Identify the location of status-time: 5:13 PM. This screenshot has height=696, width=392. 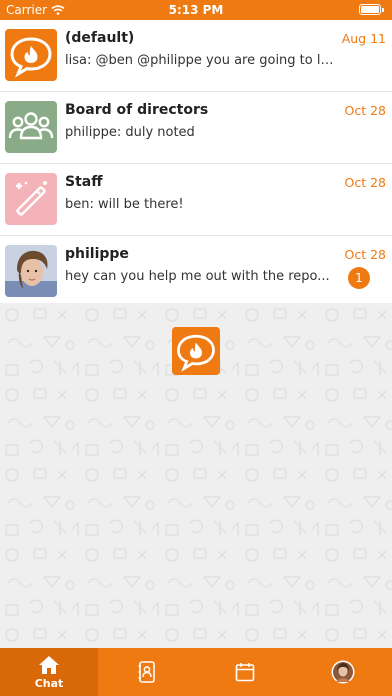
(196, 10).